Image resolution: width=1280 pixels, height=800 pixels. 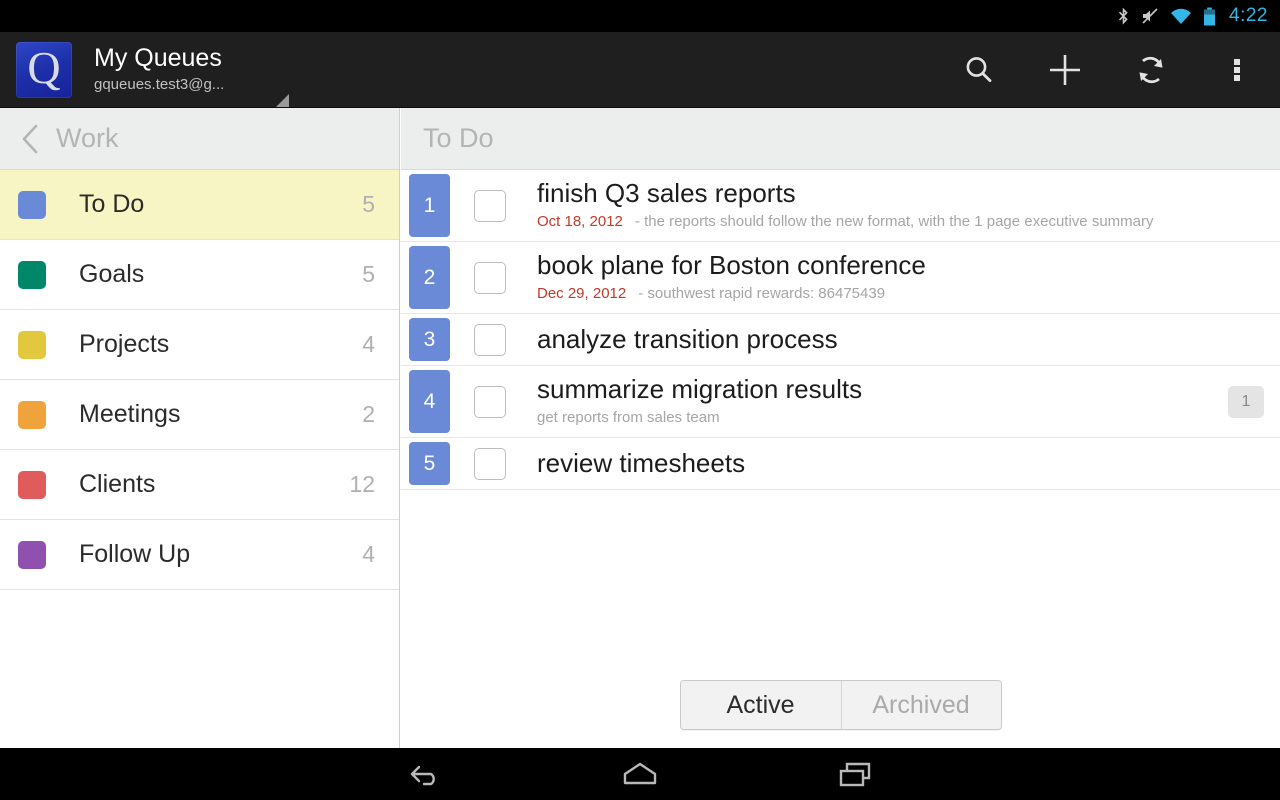 What do you see at coordinates (199, 205) in the screenshot?
I see `sidebar-item-to-do: To Do 5` at bounding box center [199, 205].